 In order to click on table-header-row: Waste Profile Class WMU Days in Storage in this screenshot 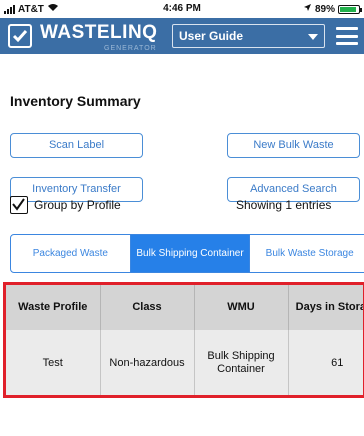, I will do `click(184, 307)`.